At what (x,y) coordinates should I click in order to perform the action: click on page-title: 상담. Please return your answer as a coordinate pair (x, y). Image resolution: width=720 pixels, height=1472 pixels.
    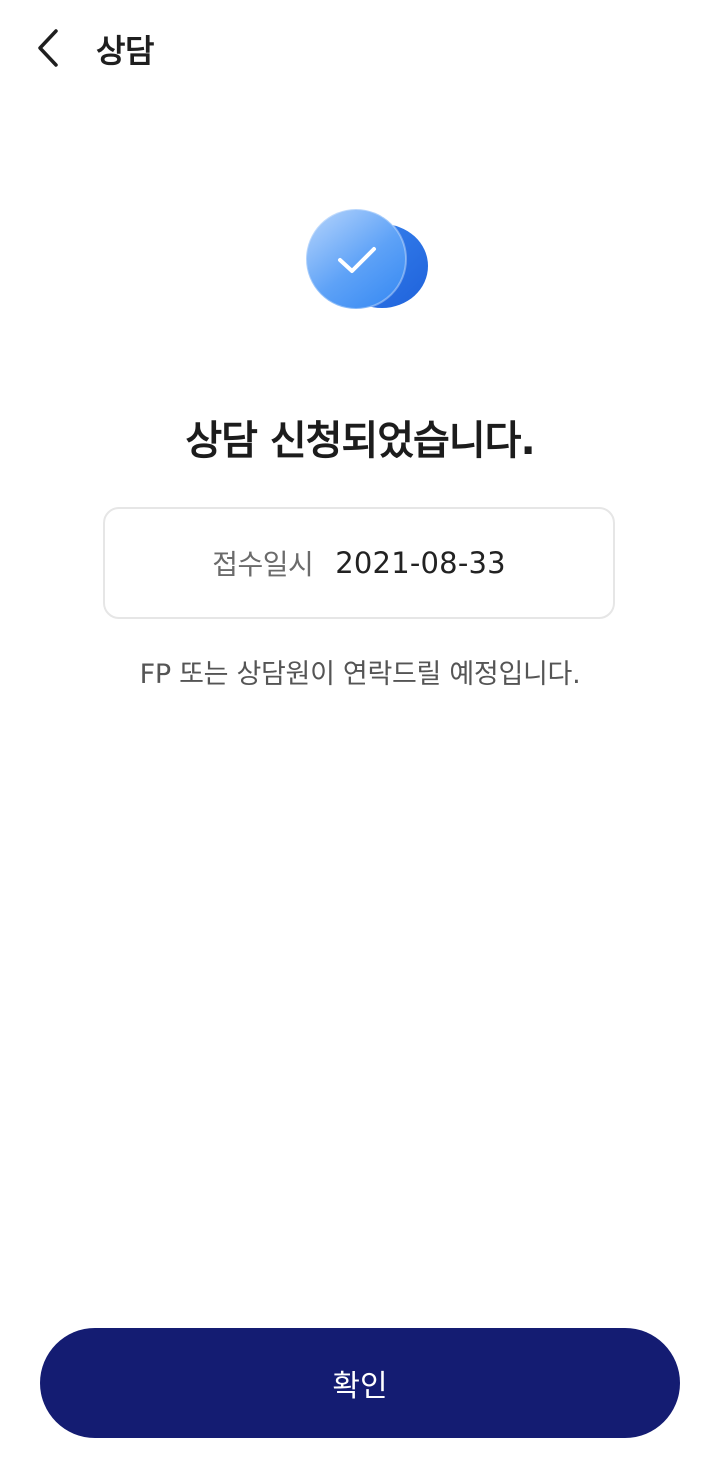
    Looking at the image, I should click on (125, 51).